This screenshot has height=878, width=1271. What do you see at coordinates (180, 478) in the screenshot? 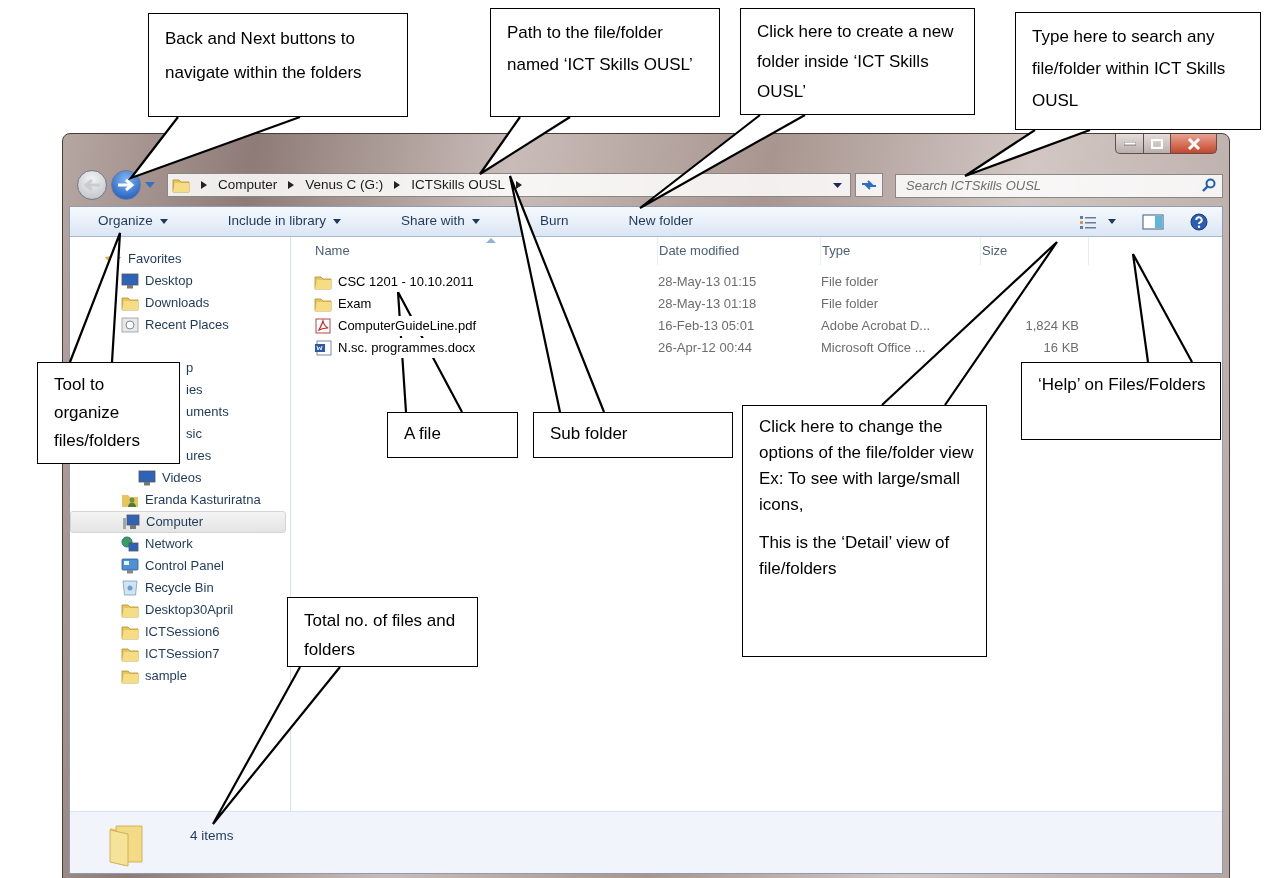
I see `navigation-item: Videos` at bounding box center [180, 478].